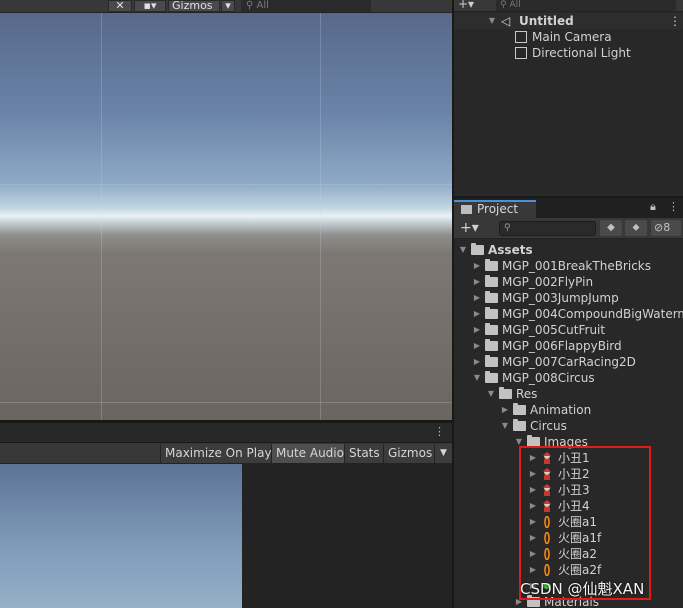 The height and width of the screenshot is (608, 683). I want to click on tree-item-label: MGP_007CarRacing2D, so click(569, 362).